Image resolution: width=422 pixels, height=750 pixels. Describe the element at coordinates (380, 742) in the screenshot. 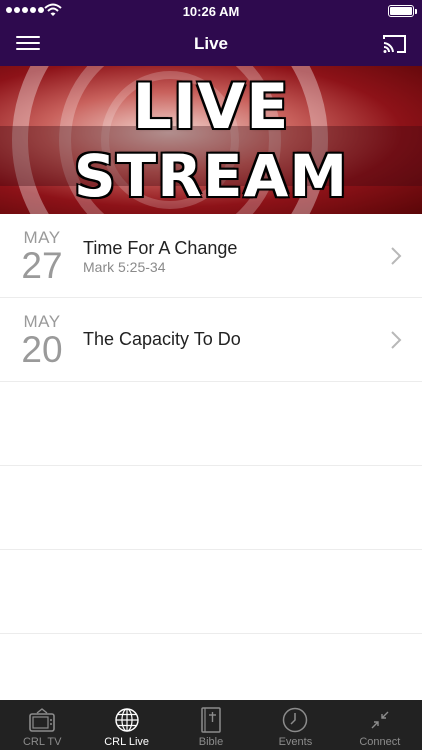

I see `tab-label: Connect` at that location.